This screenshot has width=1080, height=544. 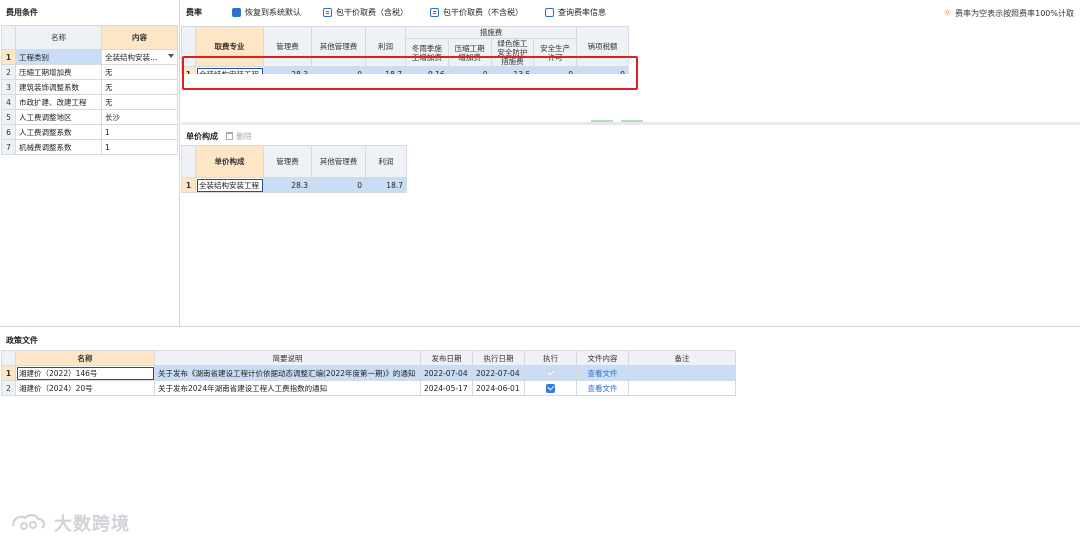 I want to click on lump-sum-incl-tax-button: 包干价取费（含税）, so click(x=365, y=12).